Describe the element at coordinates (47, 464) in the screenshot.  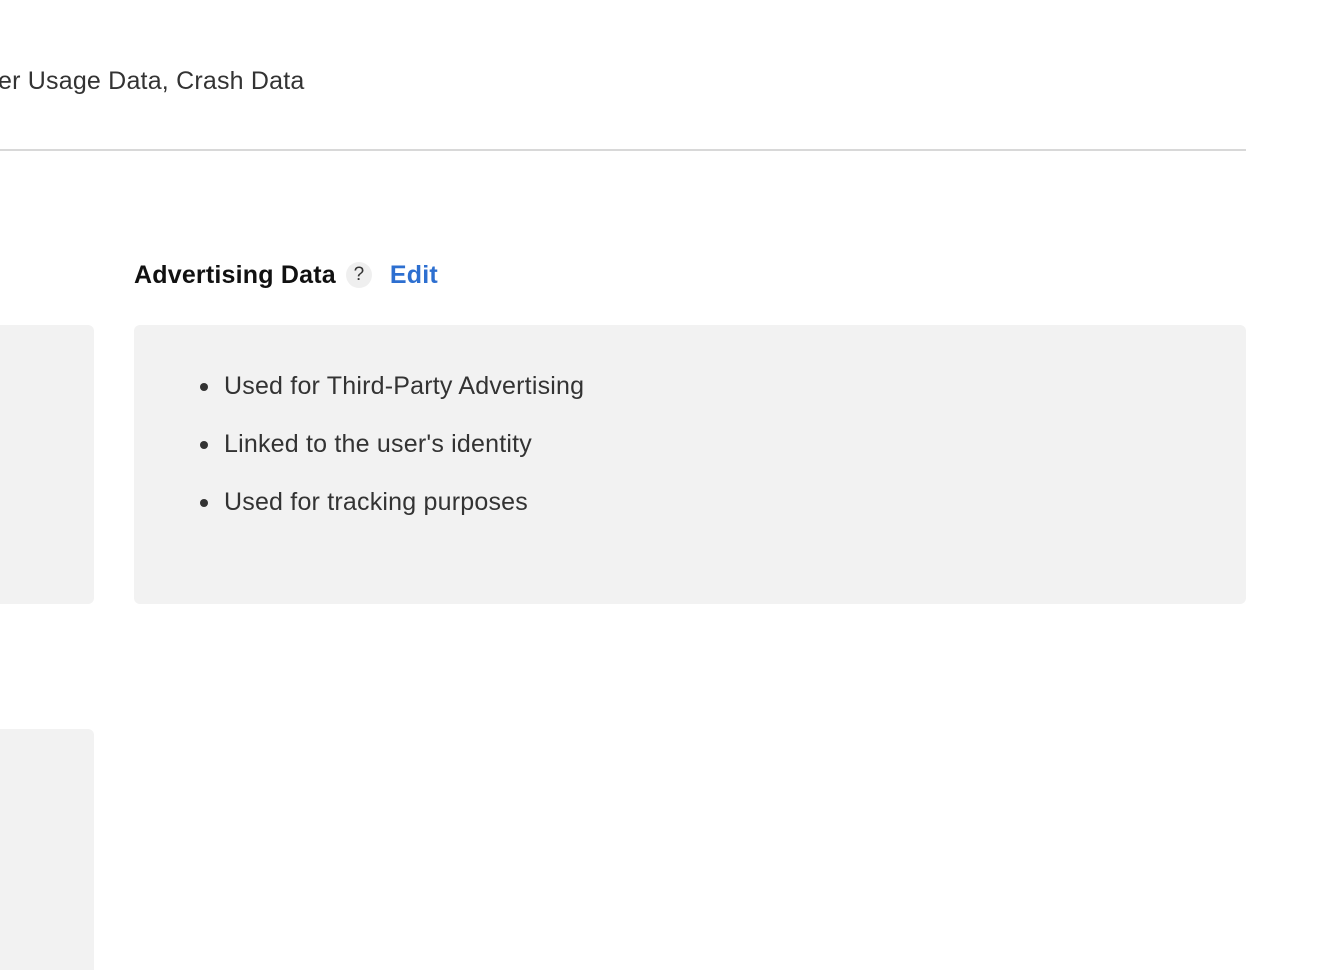
I see `left-data-card-partial` at that location.